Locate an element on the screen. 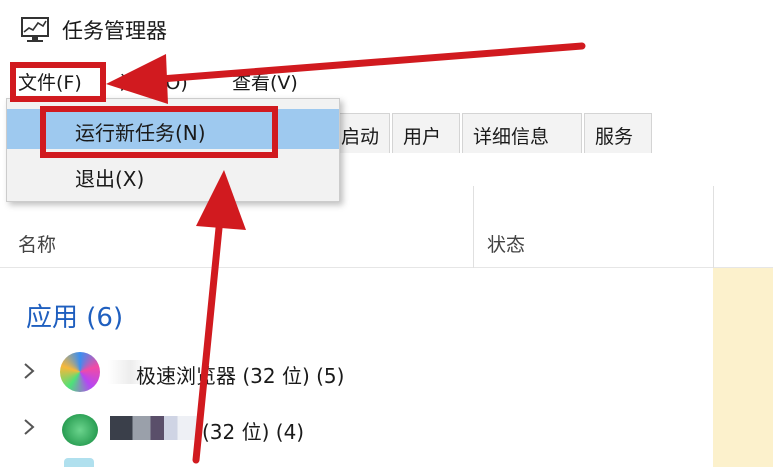  tab-users: 用户 is located at coordinates (426, 133).